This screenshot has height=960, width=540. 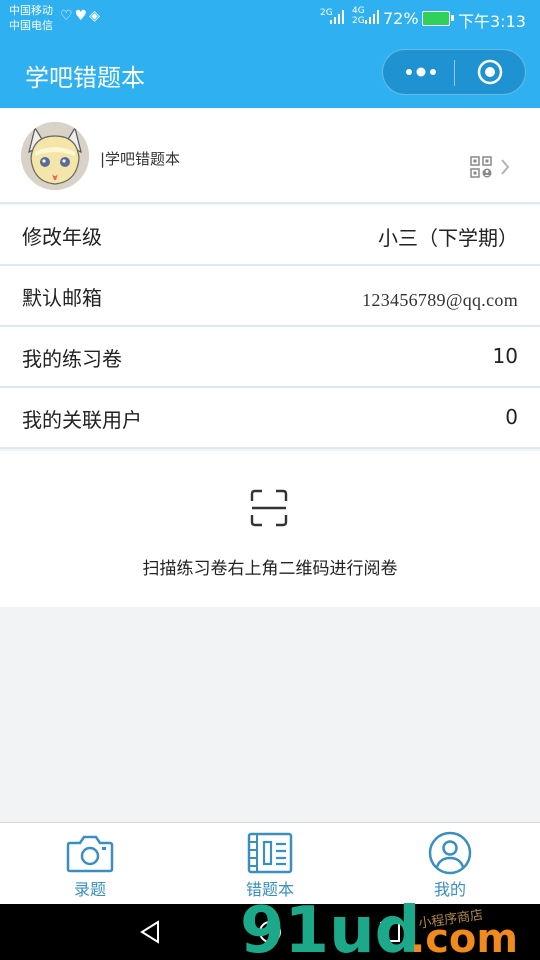 What do you see at coordinates (270, 296) in the screenshot?
I see `row-email: 默认邮箱 123456789@qq.com` at bounding box center [270, 296].